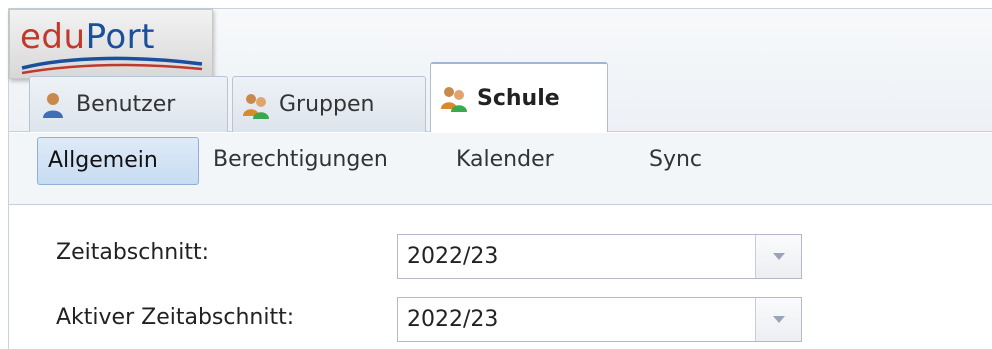 This screenshot has height=349, width=992. I want to click on logo-text: eduPort, so click(87, 37).